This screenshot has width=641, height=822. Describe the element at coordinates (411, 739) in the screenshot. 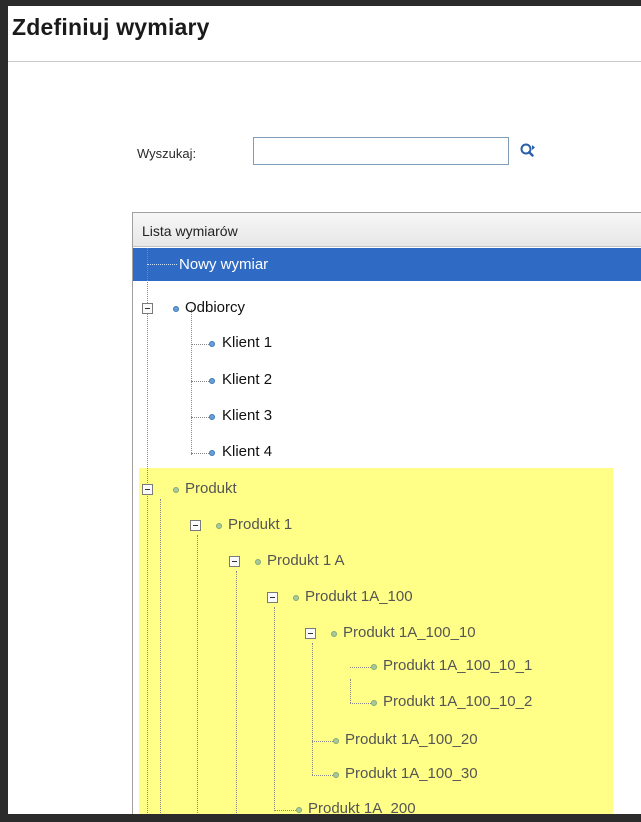

I see `tree-node-produkt-1a-100-20: Produkt 1A_100_20` at that location.